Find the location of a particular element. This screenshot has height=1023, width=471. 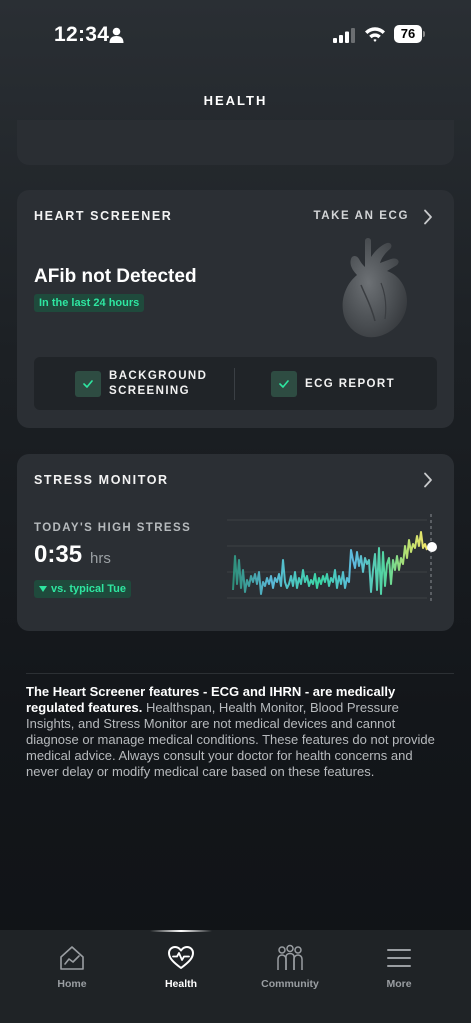

stress-value: 0:35 is located at coordinates (58, 554).